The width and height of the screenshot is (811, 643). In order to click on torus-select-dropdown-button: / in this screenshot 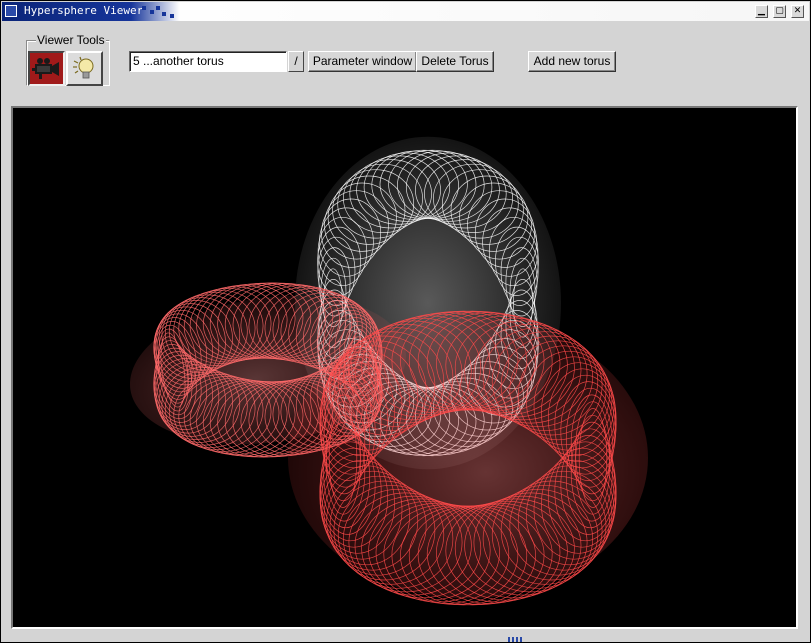, I will do `click(296, 61)`.